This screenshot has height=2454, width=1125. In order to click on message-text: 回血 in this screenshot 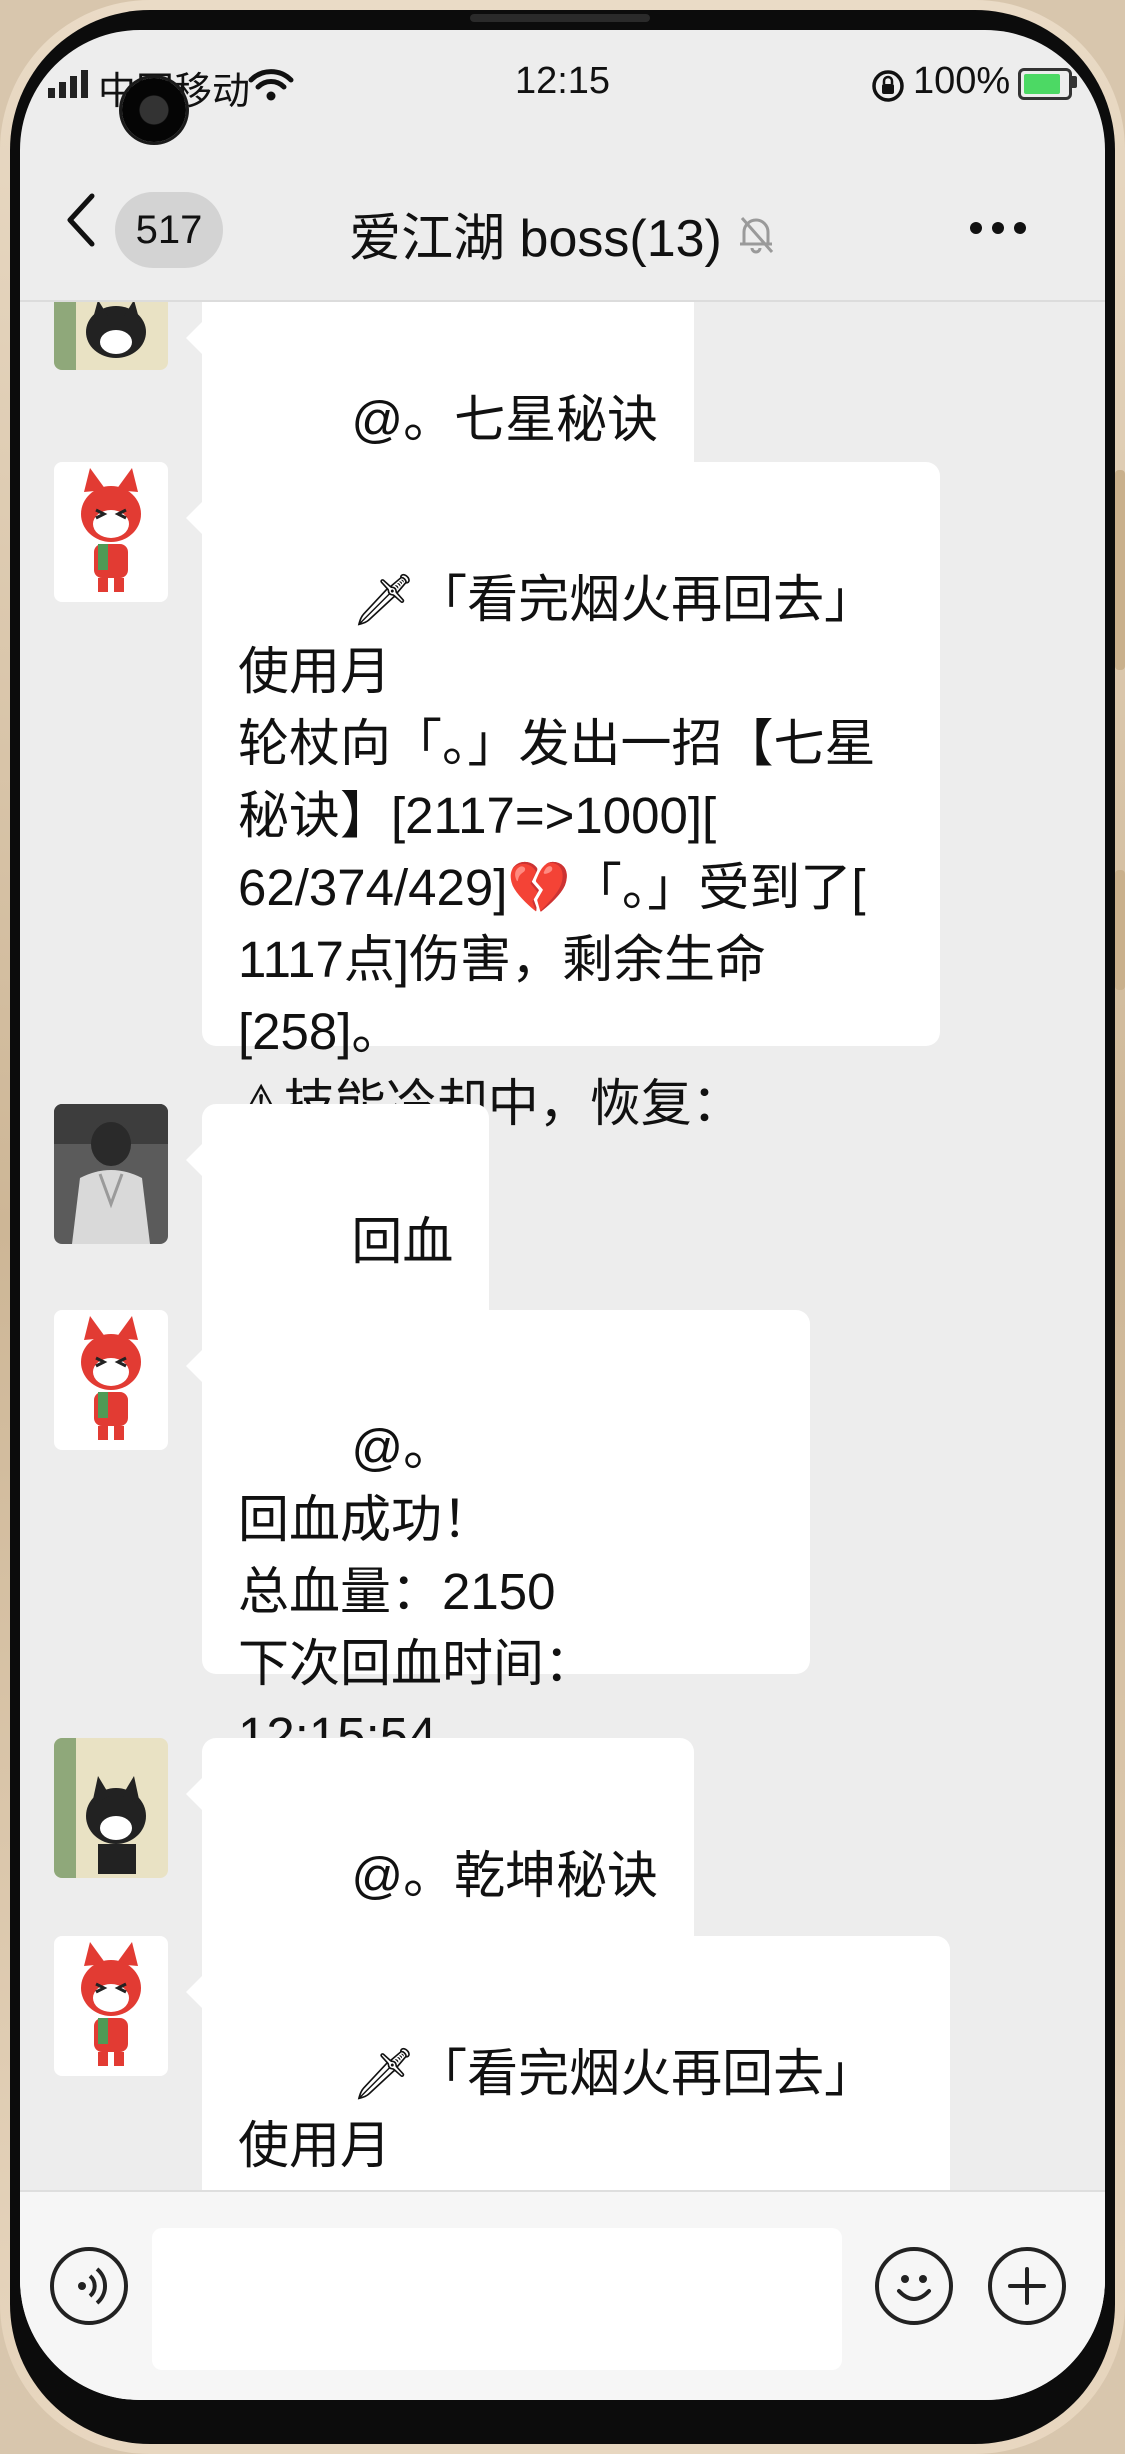, I will do `click(402, 1241)`.